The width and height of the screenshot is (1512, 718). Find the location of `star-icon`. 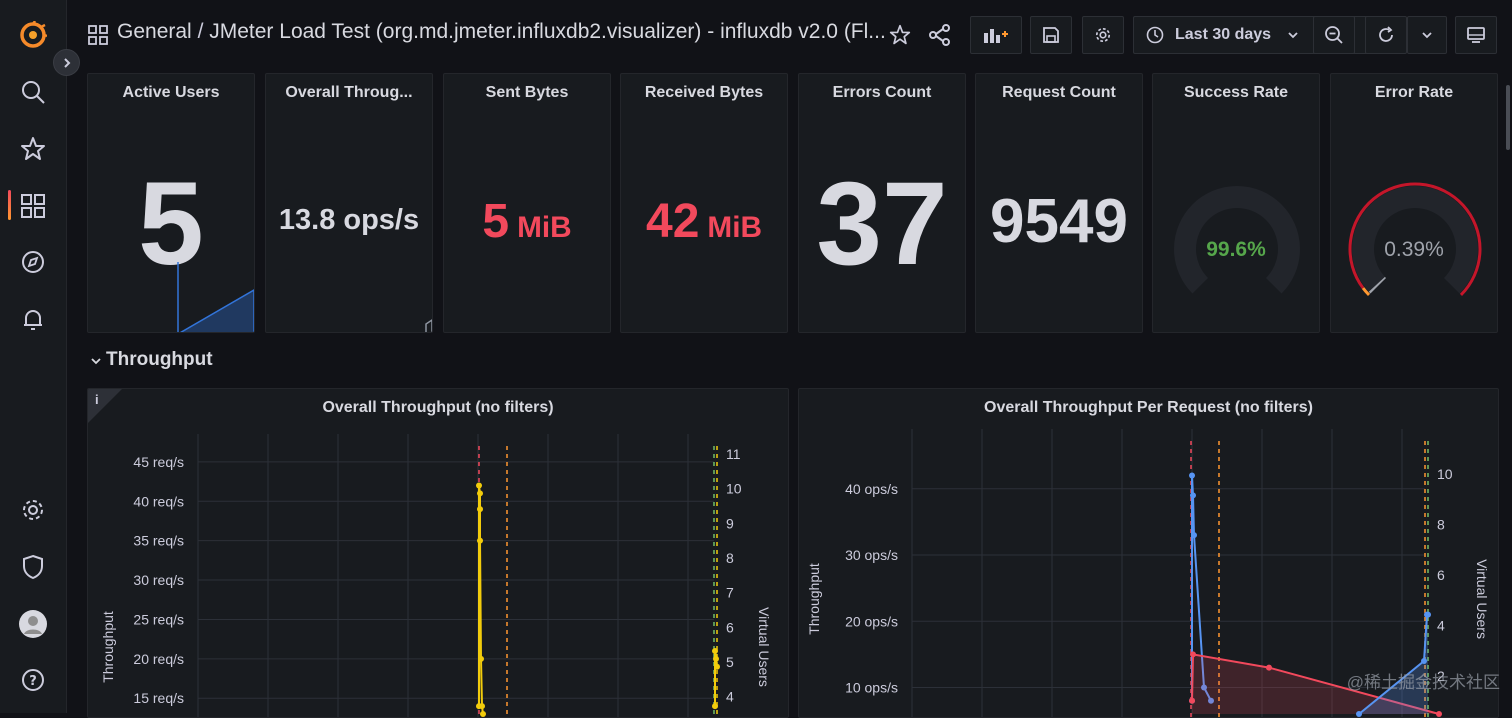

star-icon is located at coordinates (33, 149).